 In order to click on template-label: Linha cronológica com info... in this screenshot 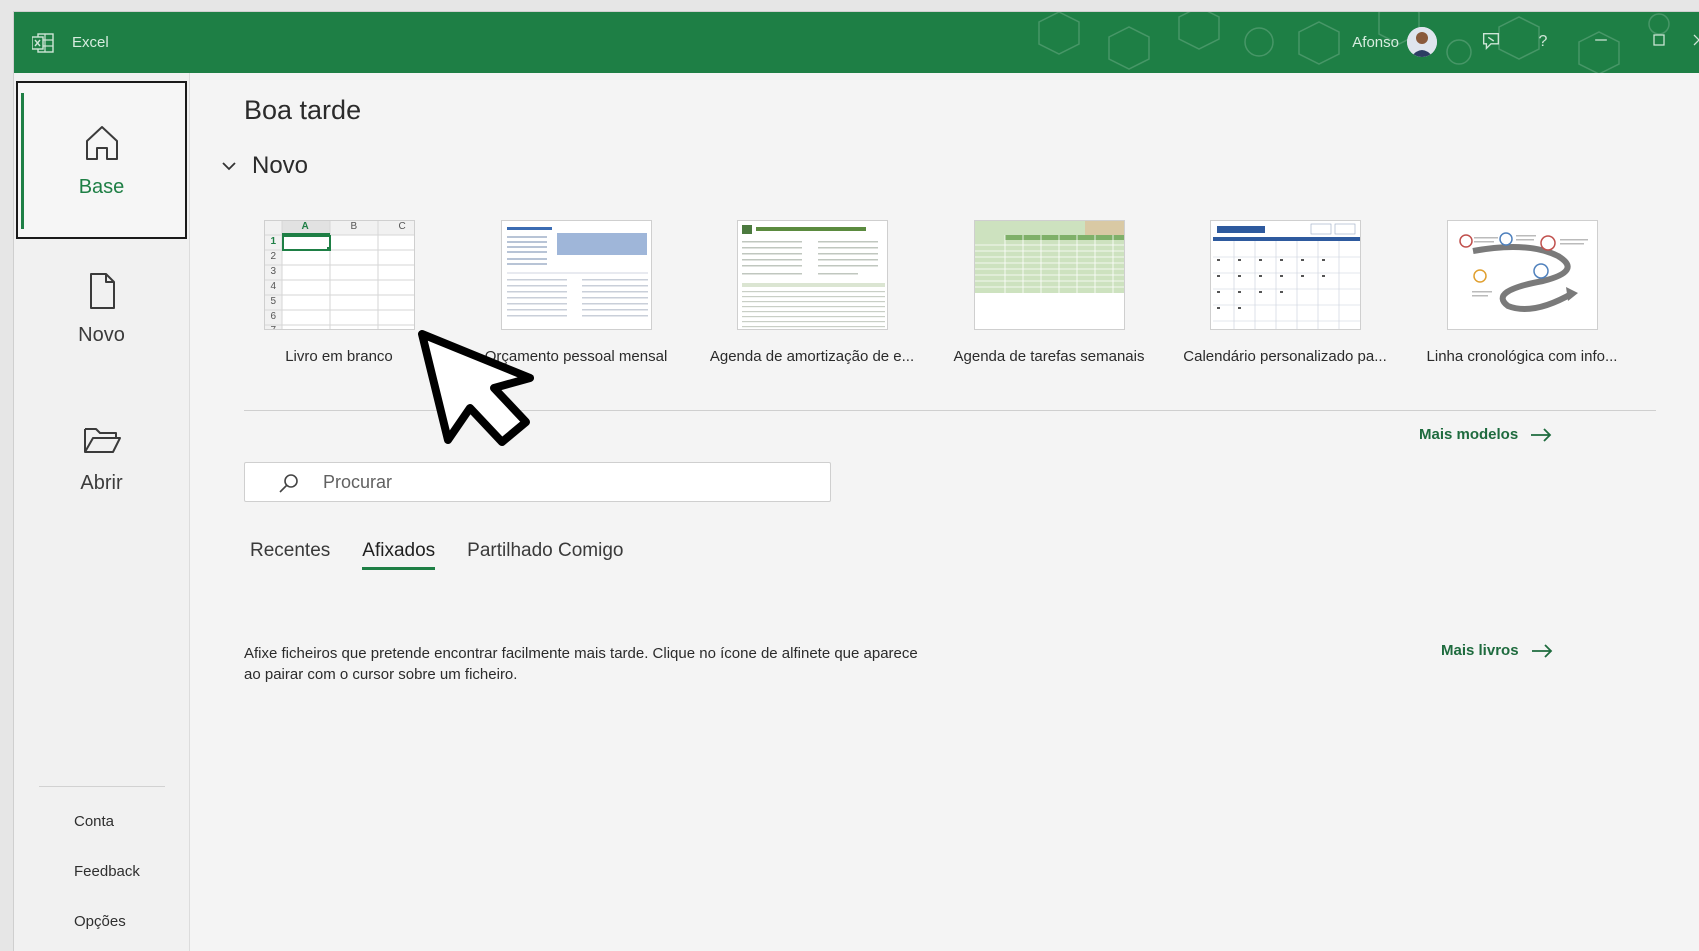, I will do `click(1522, 356)`.